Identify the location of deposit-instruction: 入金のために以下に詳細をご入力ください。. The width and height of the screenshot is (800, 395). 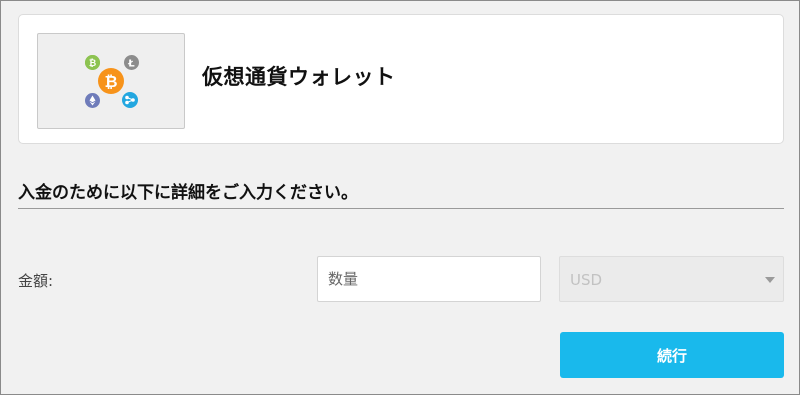
(188, 193).